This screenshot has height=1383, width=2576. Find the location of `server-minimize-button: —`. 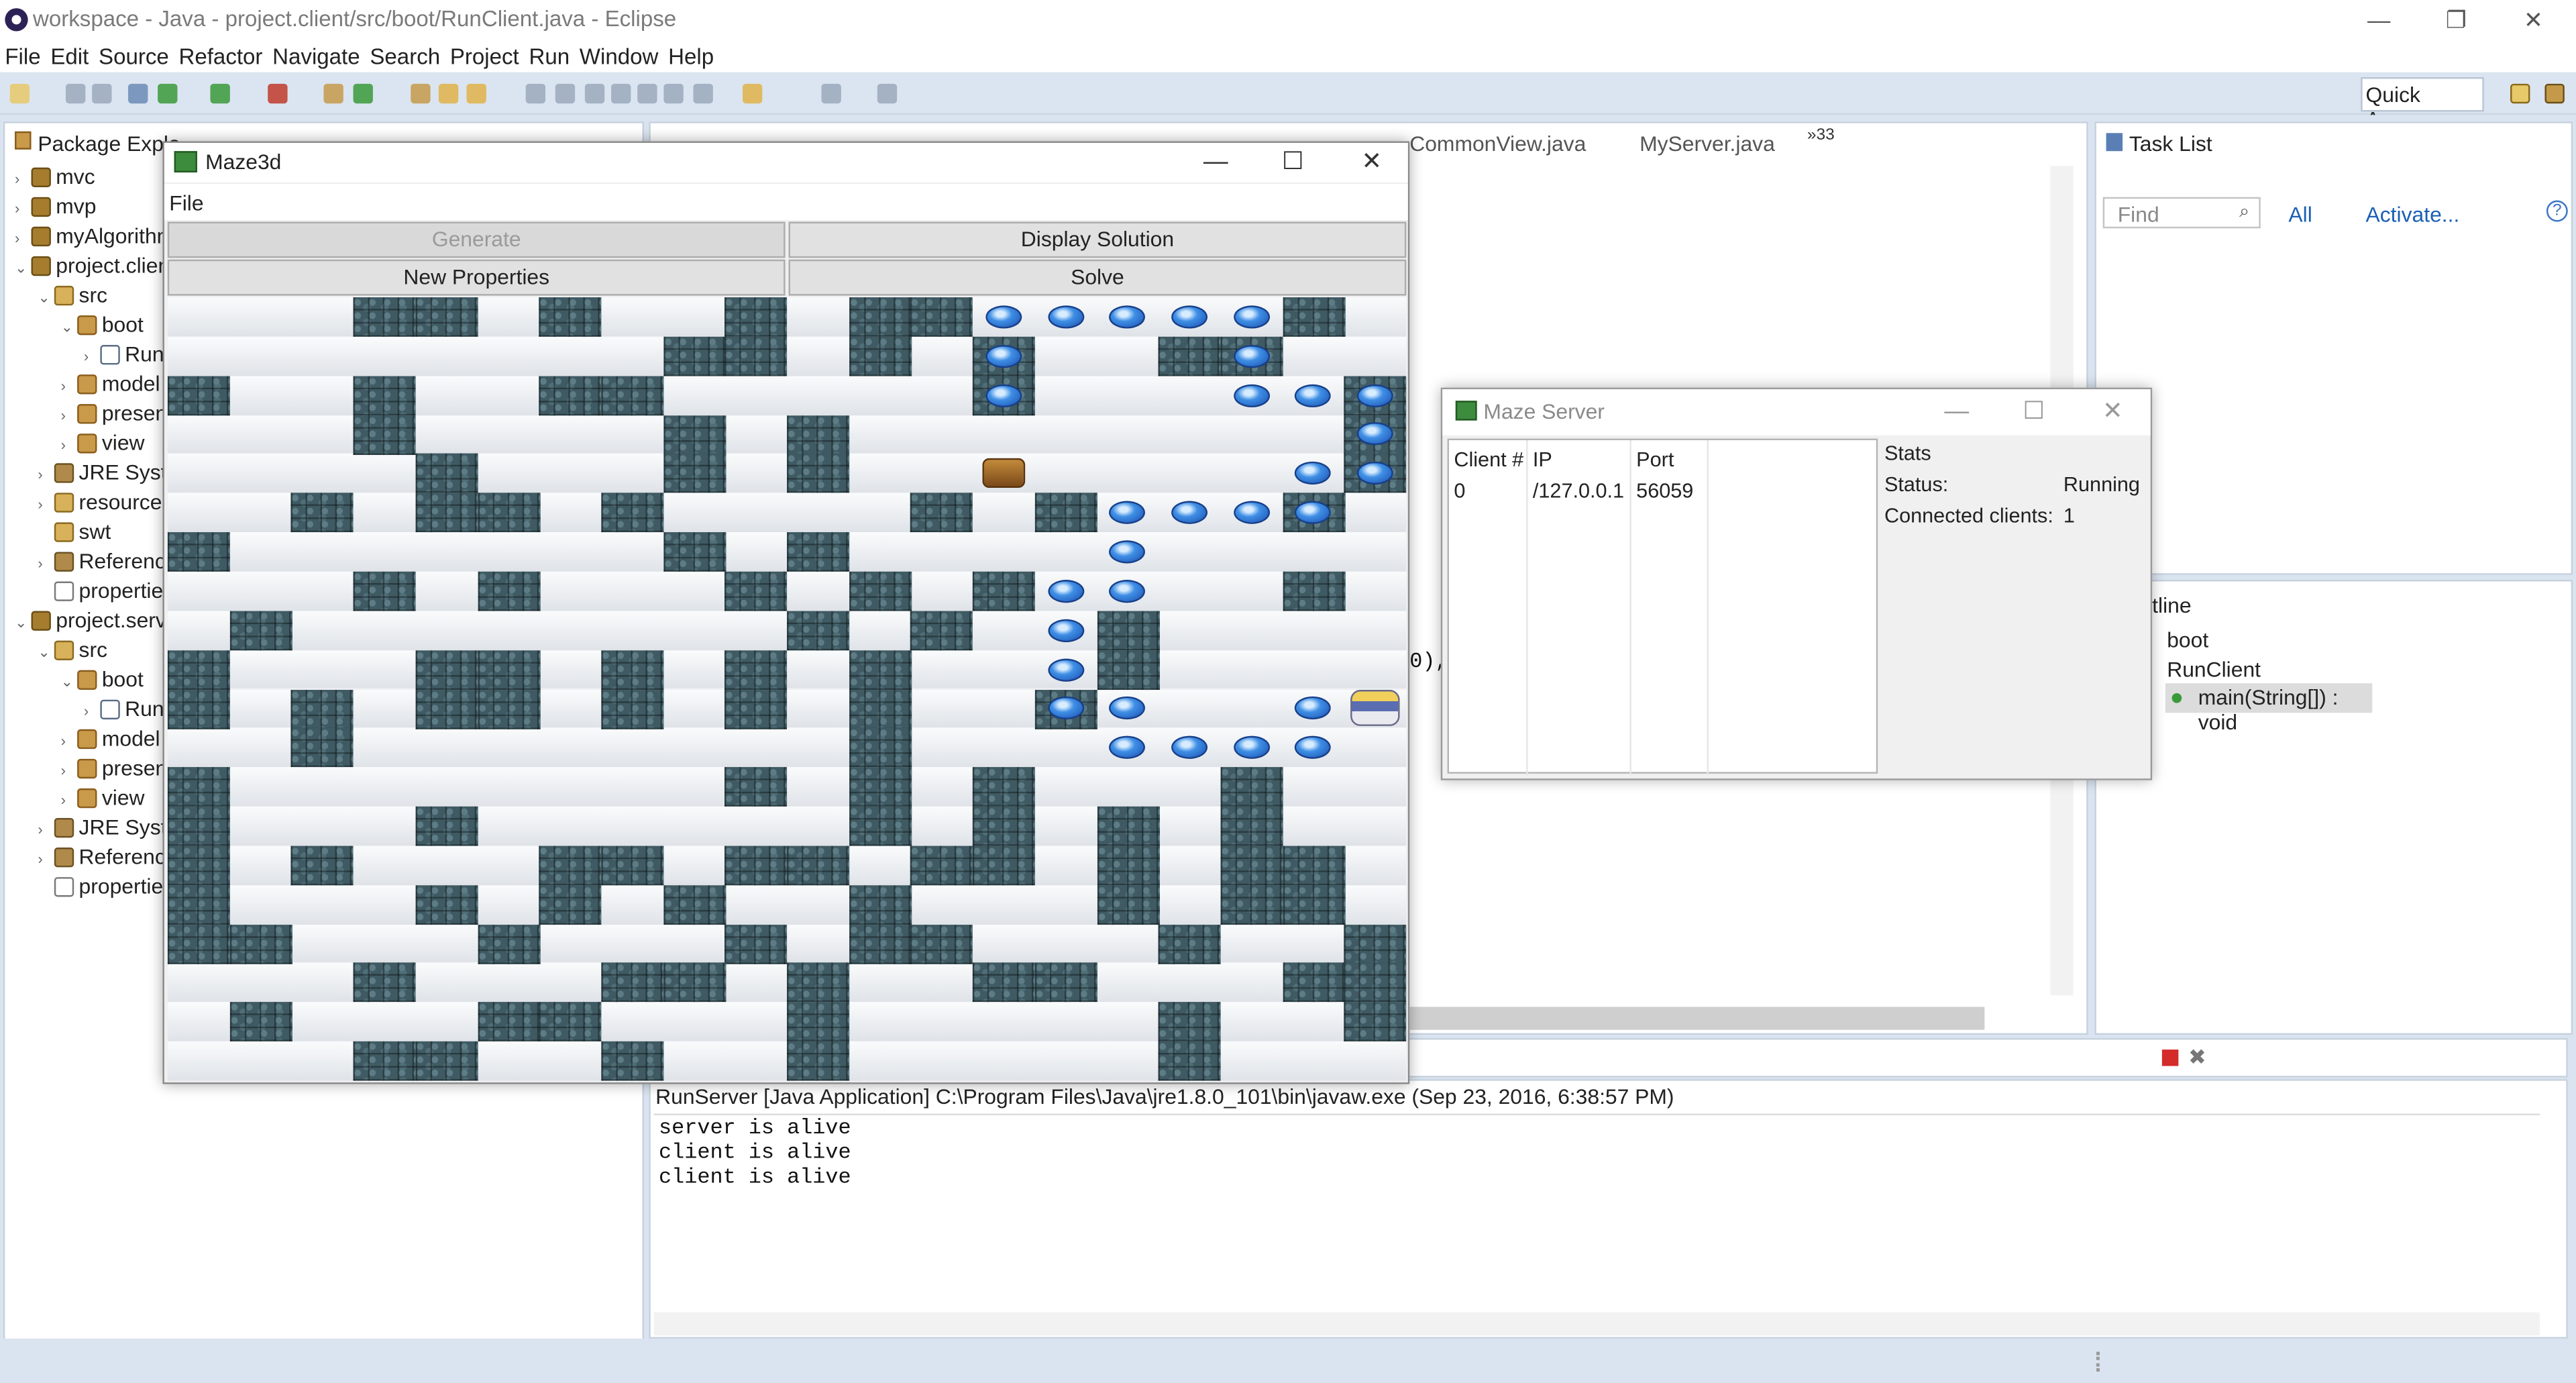

server-minimize-button: — is located at coordinates (1956, 412).